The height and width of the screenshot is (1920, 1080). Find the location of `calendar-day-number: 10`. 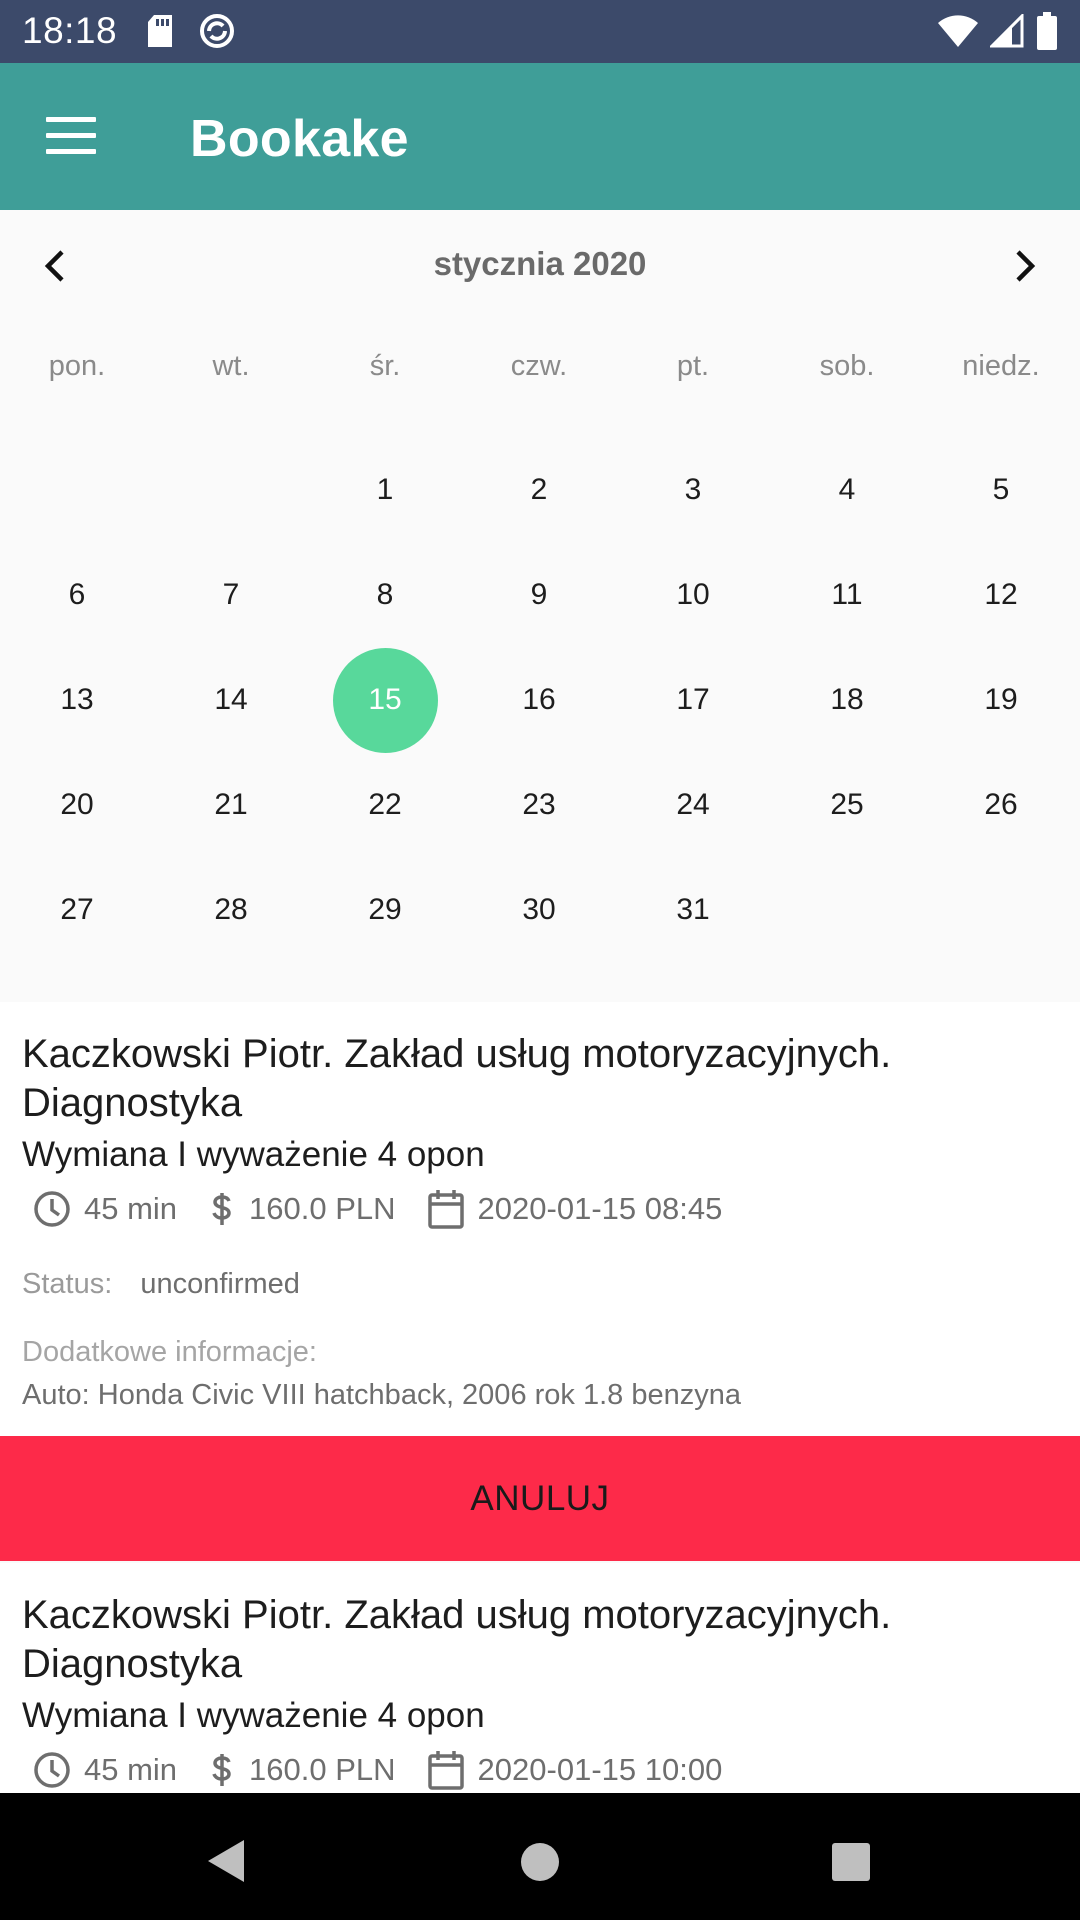

calendar-day-number: 10 is located at coordinates (693, 594).